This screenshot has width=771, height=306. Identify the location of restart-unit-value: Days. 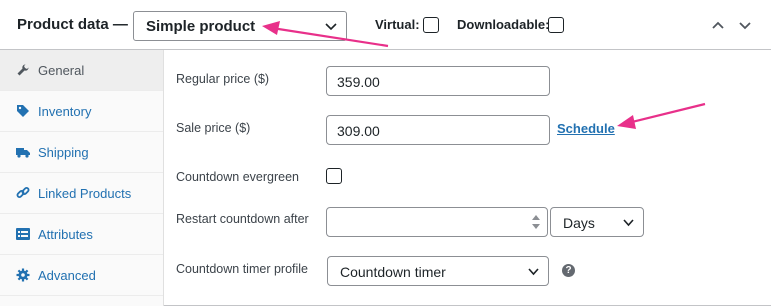
(579, 223).